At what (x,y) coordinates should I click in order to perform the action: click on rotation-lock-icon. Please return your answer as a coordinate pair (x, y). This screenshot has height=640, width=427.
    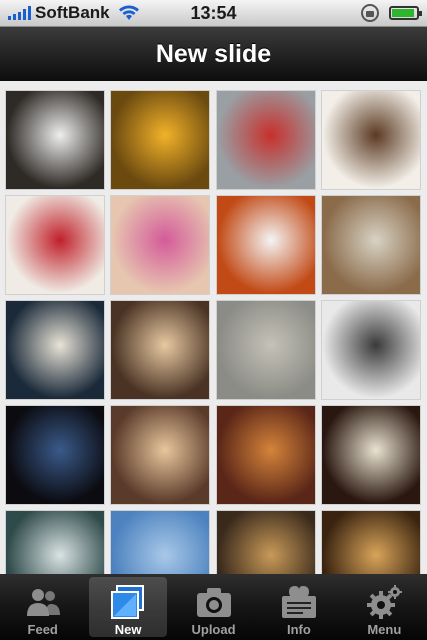
    Looking at the image, I should click on (370, 13).